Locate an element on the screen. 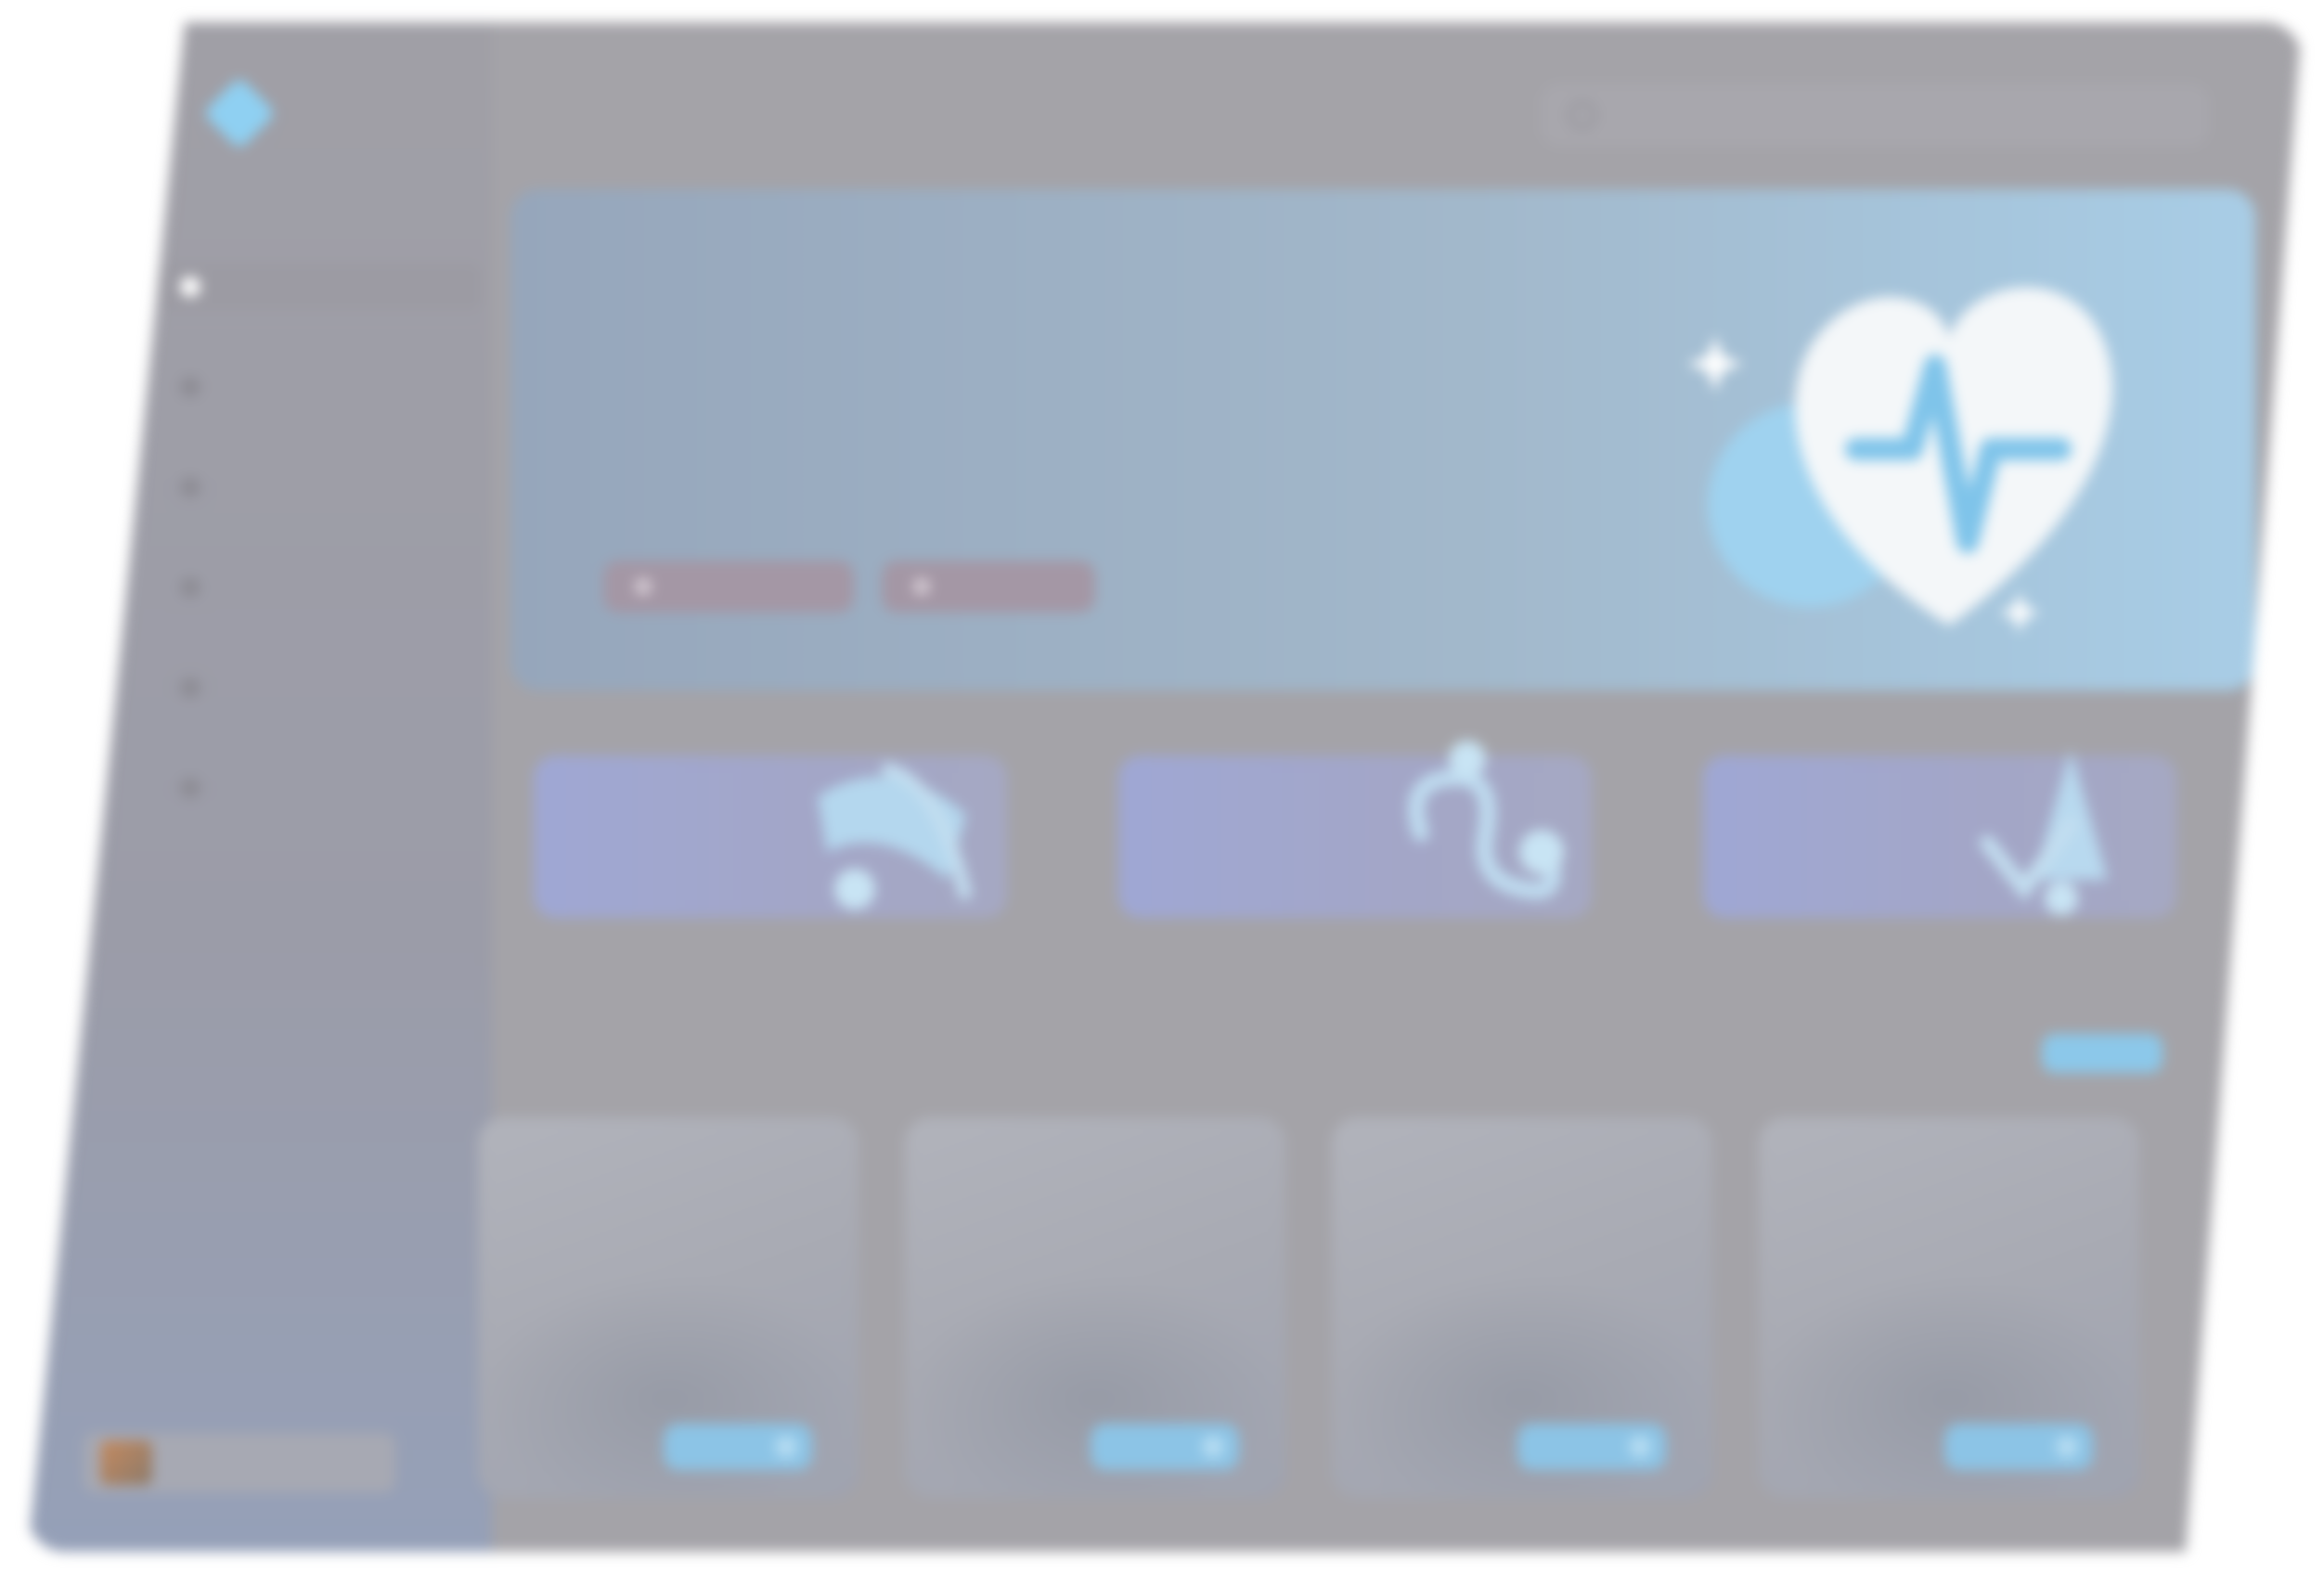 Image resolution: width=2324 pixels, height=1574 pixels. banner-primary-button is located at coordinates (728, 587).